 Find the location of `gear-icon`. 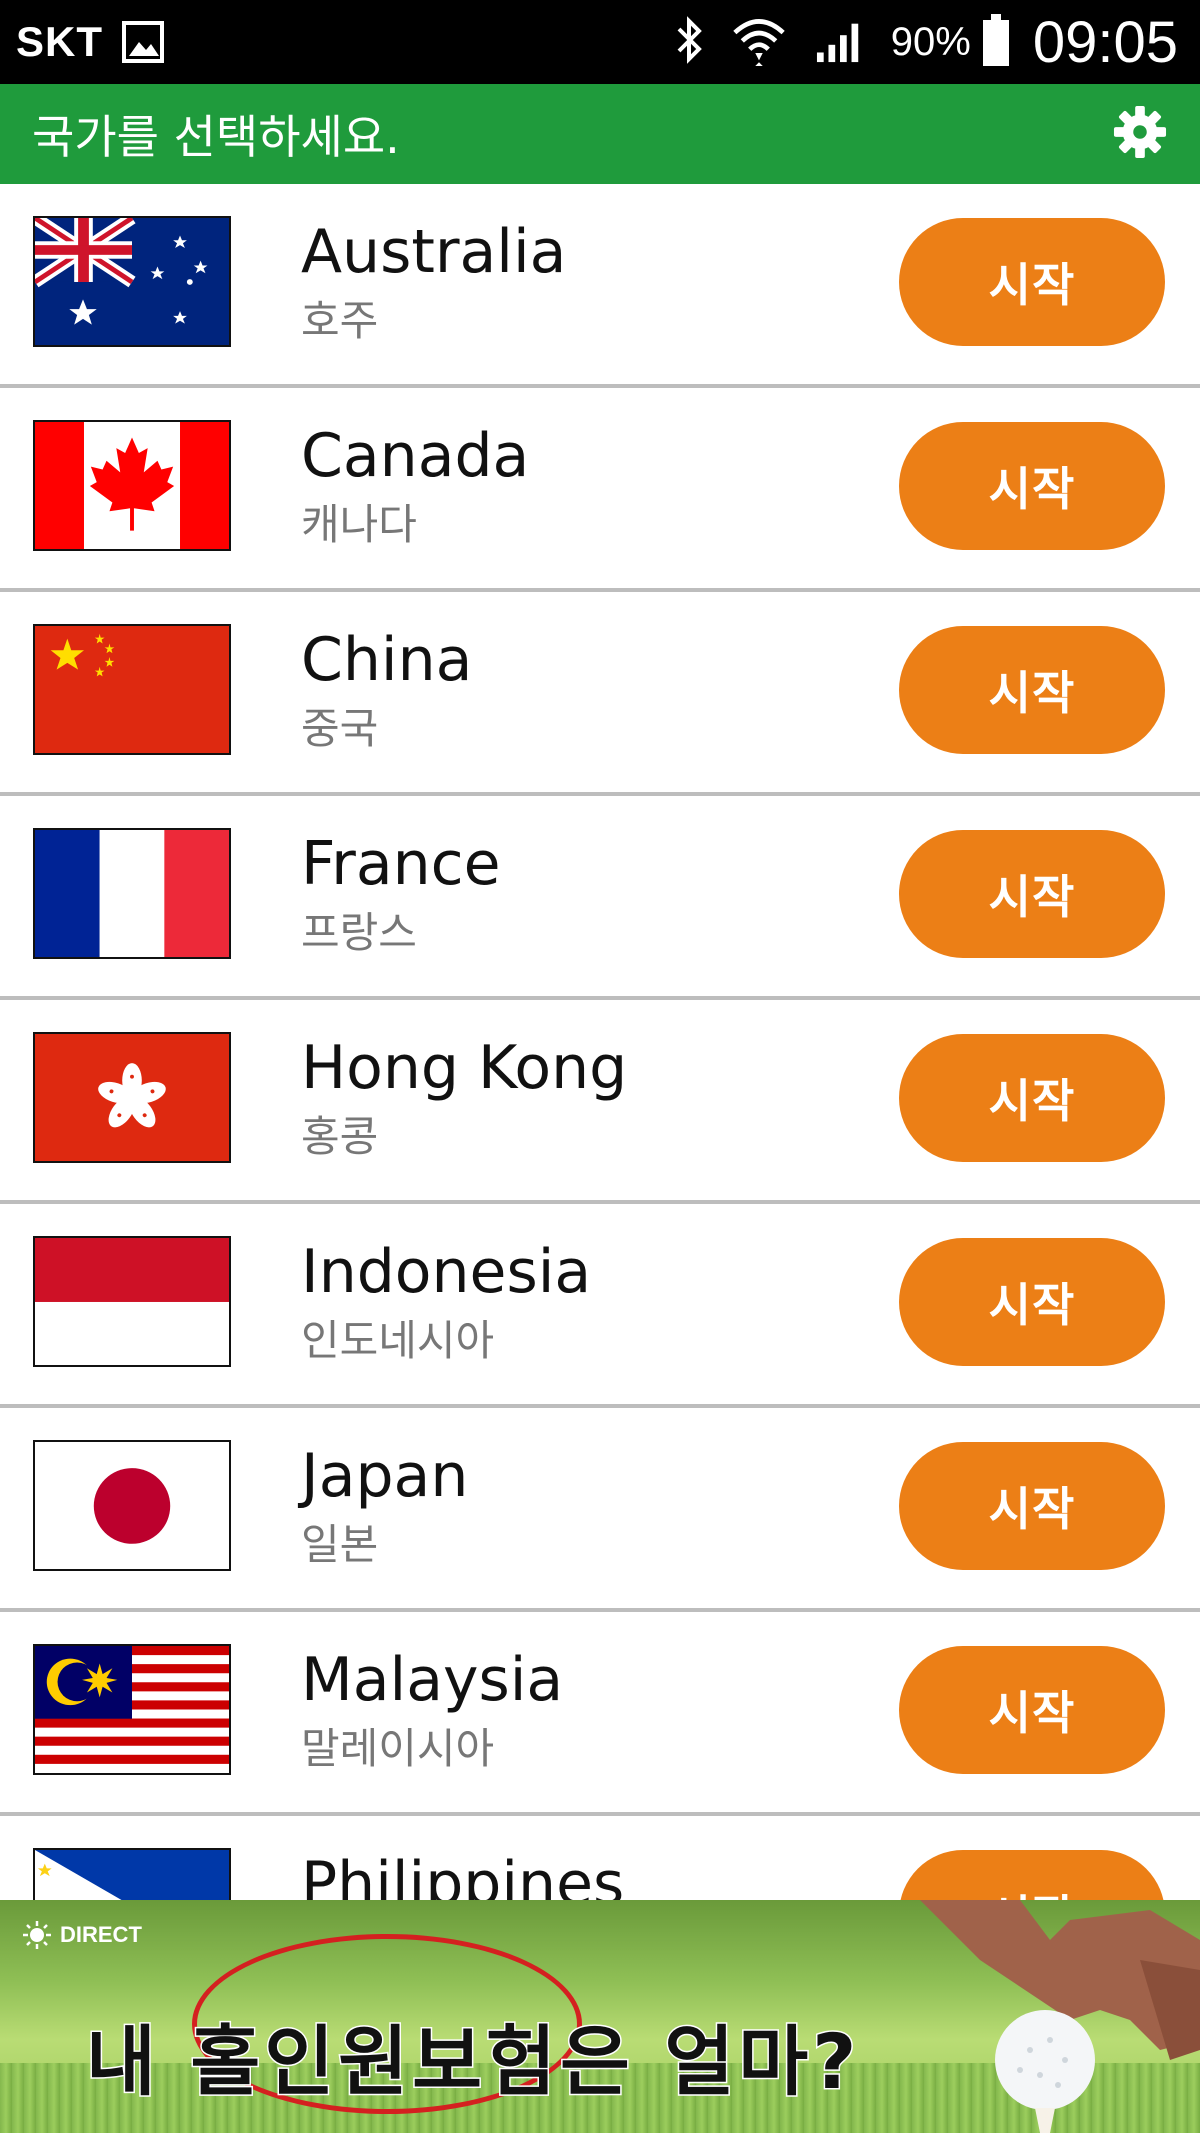

gear-icon is located at coordinates (1140, 134).